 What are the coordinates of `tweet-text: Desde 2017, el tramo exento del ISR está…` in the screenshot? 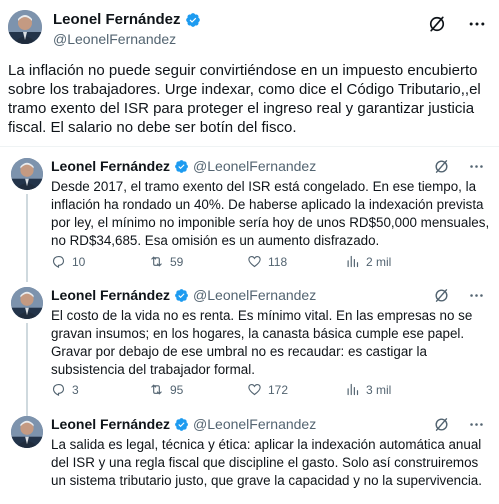 It's located at (270, 213).